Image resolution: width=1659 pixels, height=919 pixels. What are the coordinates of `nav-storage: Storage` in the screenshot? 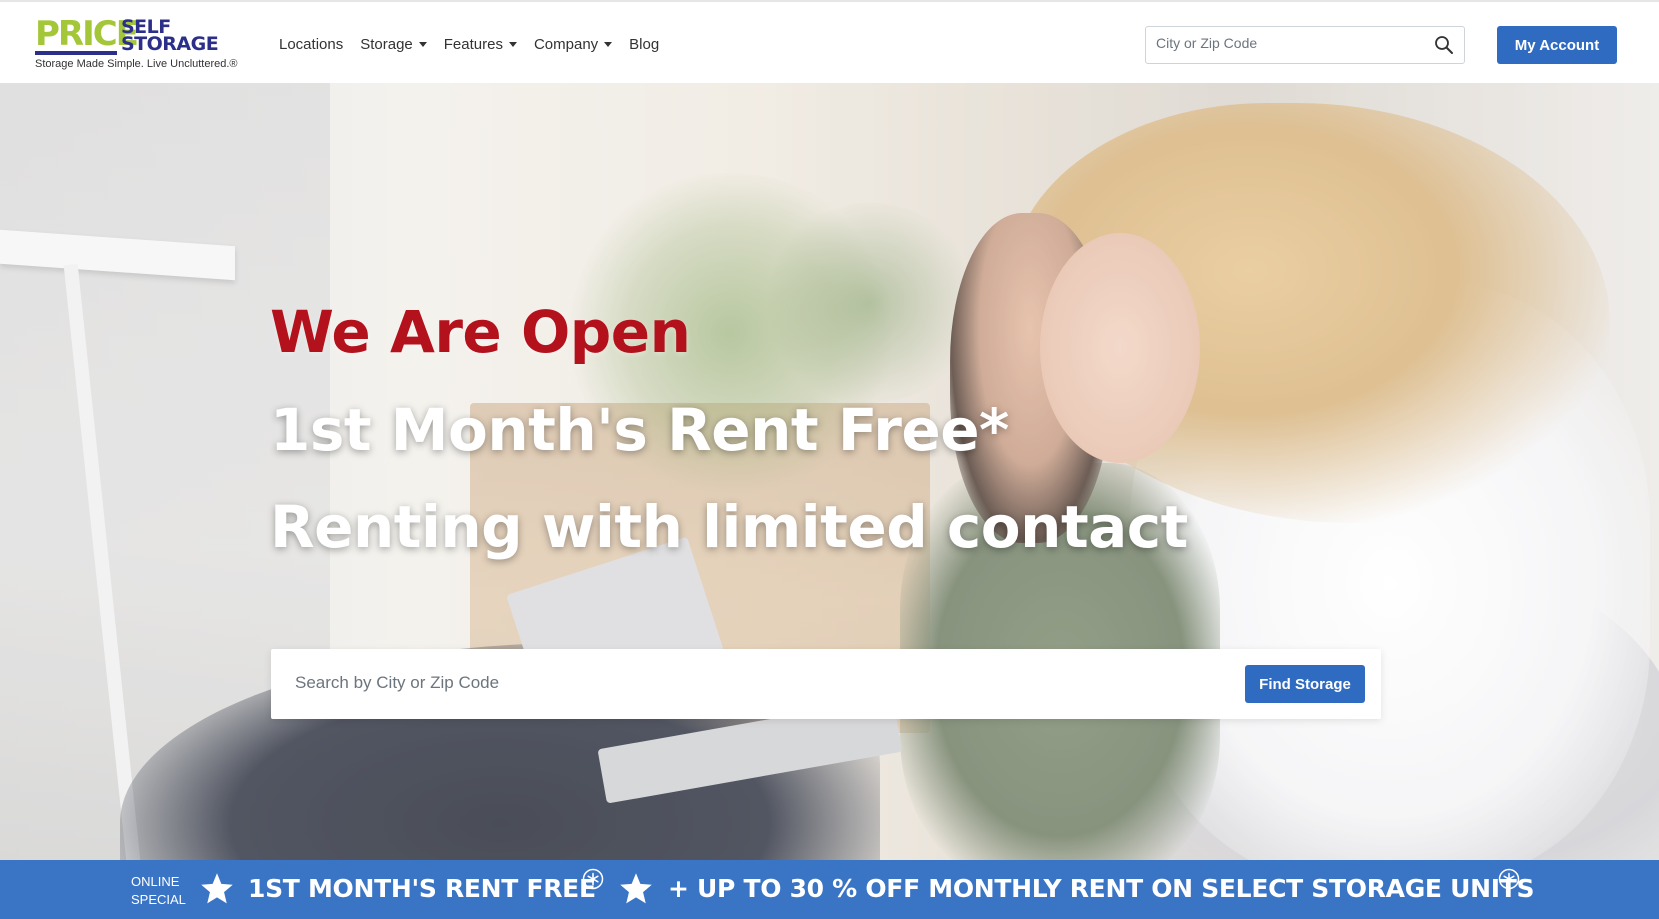 It's located at (393, 44).